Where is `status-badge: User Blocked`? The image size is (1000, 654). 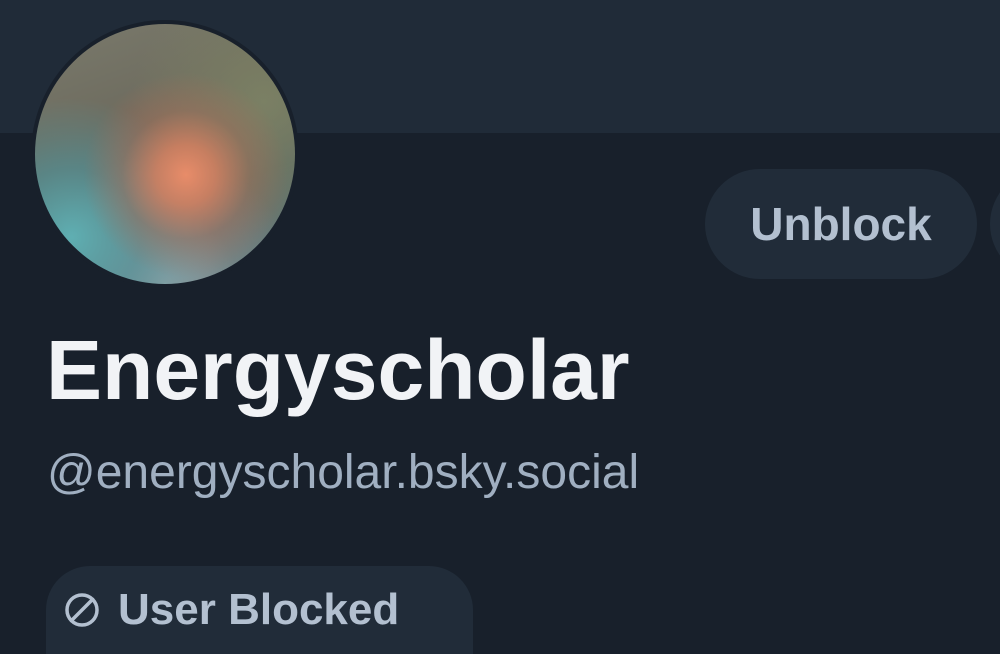
status-badge: User Blocked is located at coordinates (259, 610).